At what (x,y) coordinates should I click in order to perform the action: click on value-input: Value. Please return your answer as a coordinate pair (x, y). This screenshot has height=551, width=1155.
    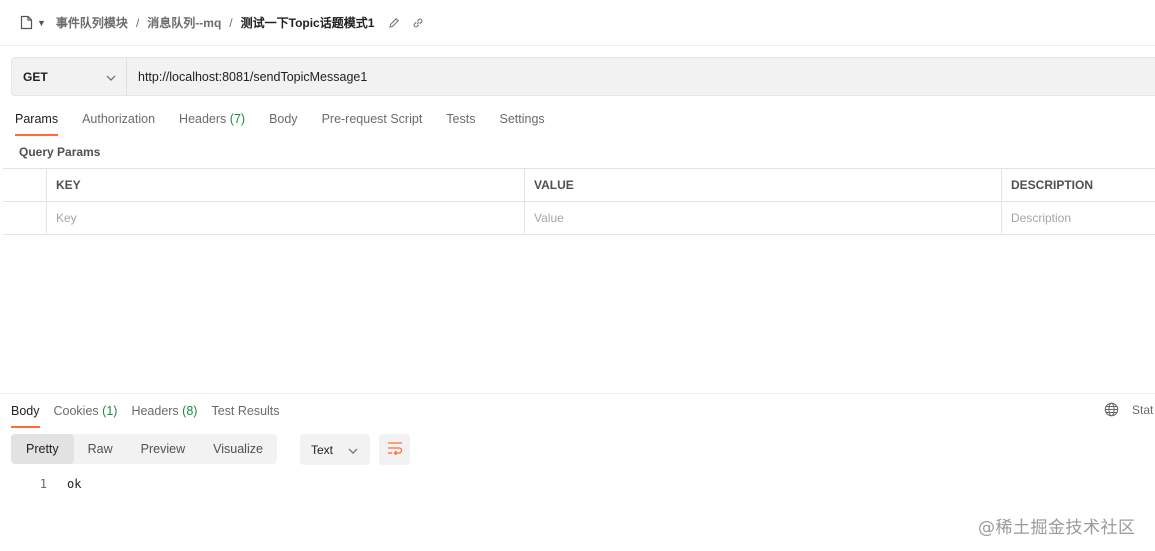
    Looking at the image, I should click on (763, 218).